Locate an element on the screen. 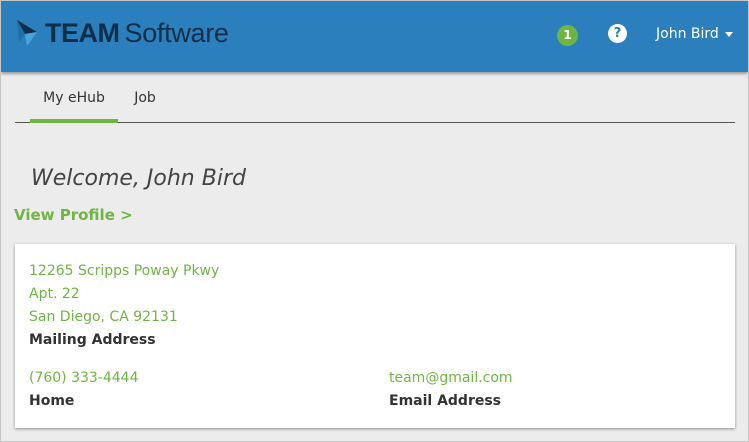 This screenshot has height=442, width=749. logo-mark-icon is located at coordinates (27, 33).